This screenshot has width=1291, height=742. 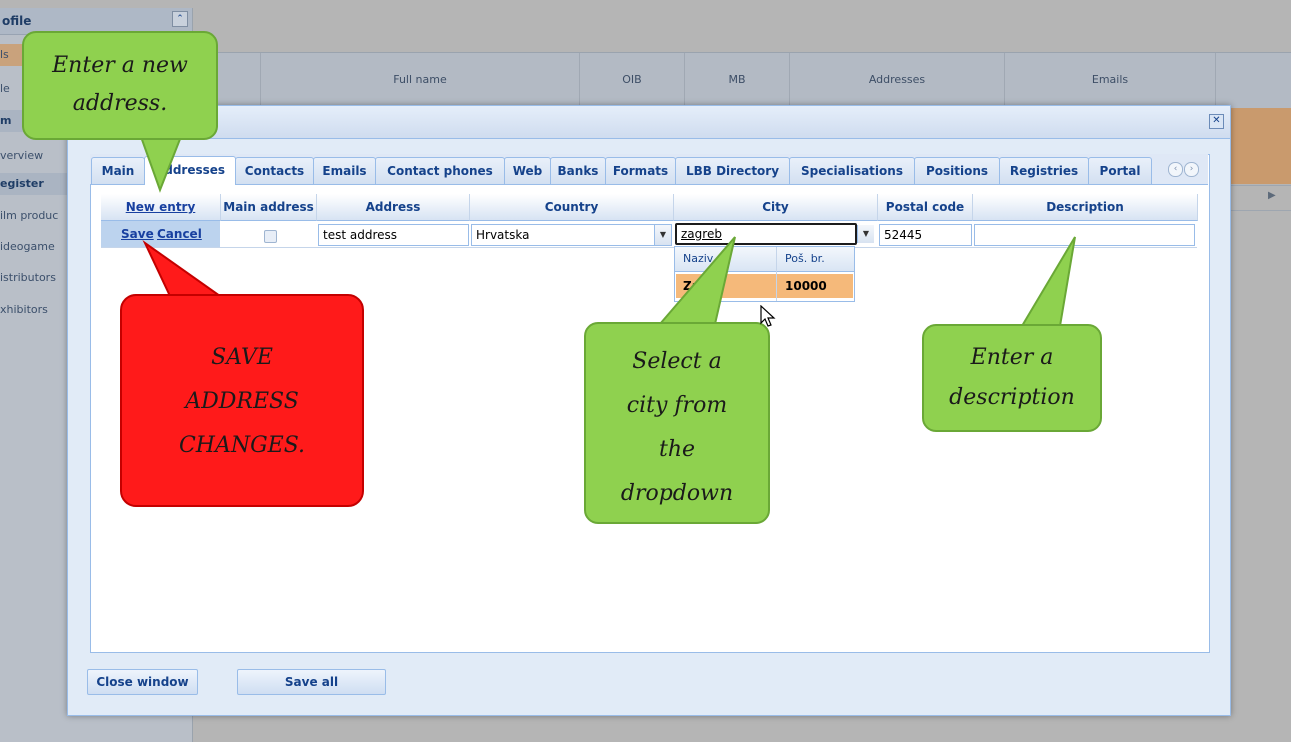 What do you see at coordinates (242, 400) in the screenshot?
I see `callout-save-changes: SAVE ADDRESS CHANGES.` at bounding box center [242, 400].